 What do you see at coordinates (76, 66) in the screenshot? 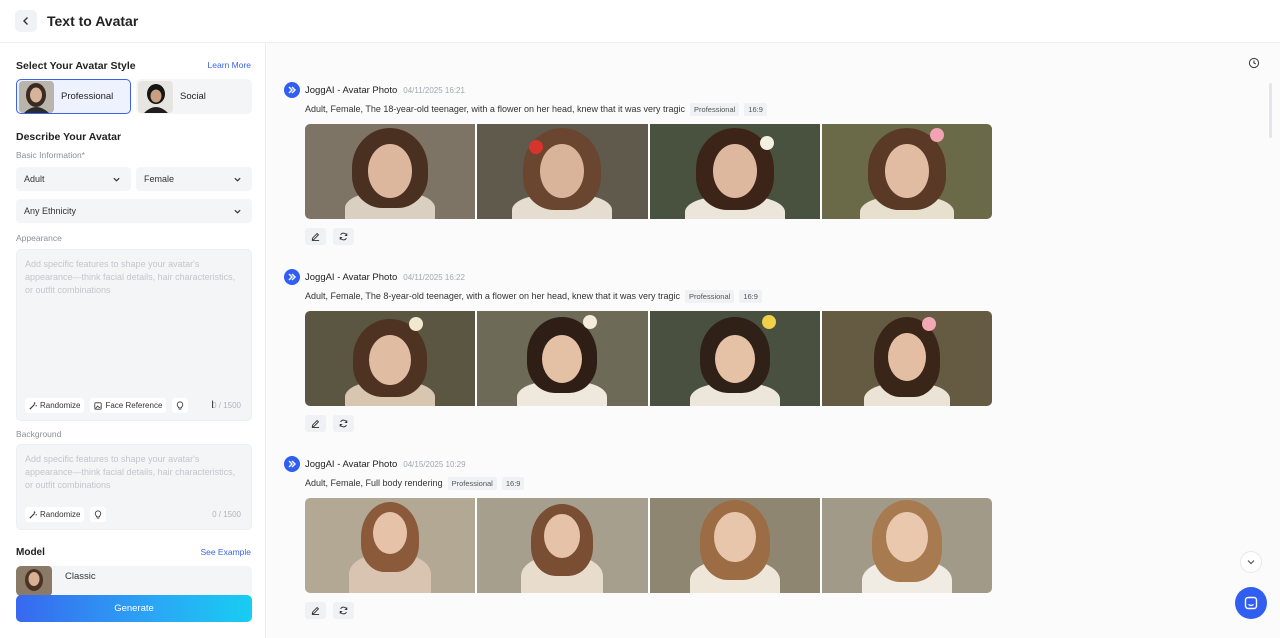
I see `avatar-style-title: Select Your Avatar Style` at bounding box center [76, 66].